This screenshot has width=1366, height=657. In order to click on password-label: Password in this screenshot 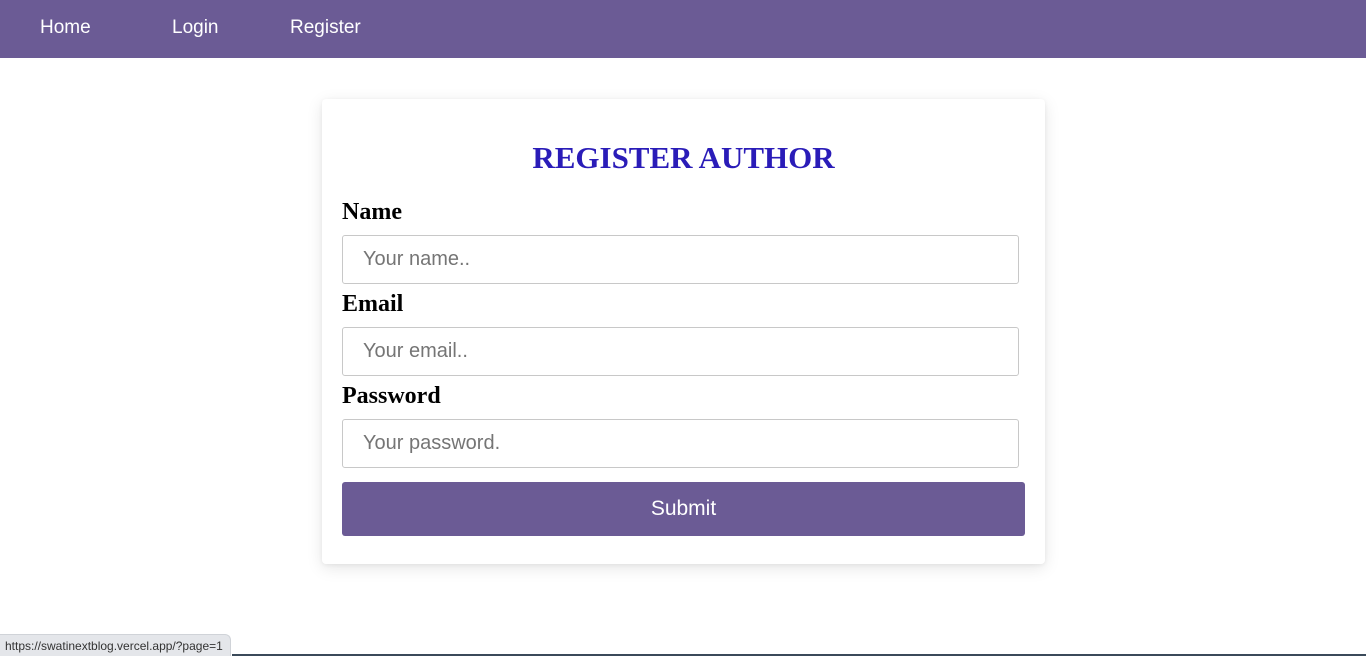, I will do `click(391, 396)`.